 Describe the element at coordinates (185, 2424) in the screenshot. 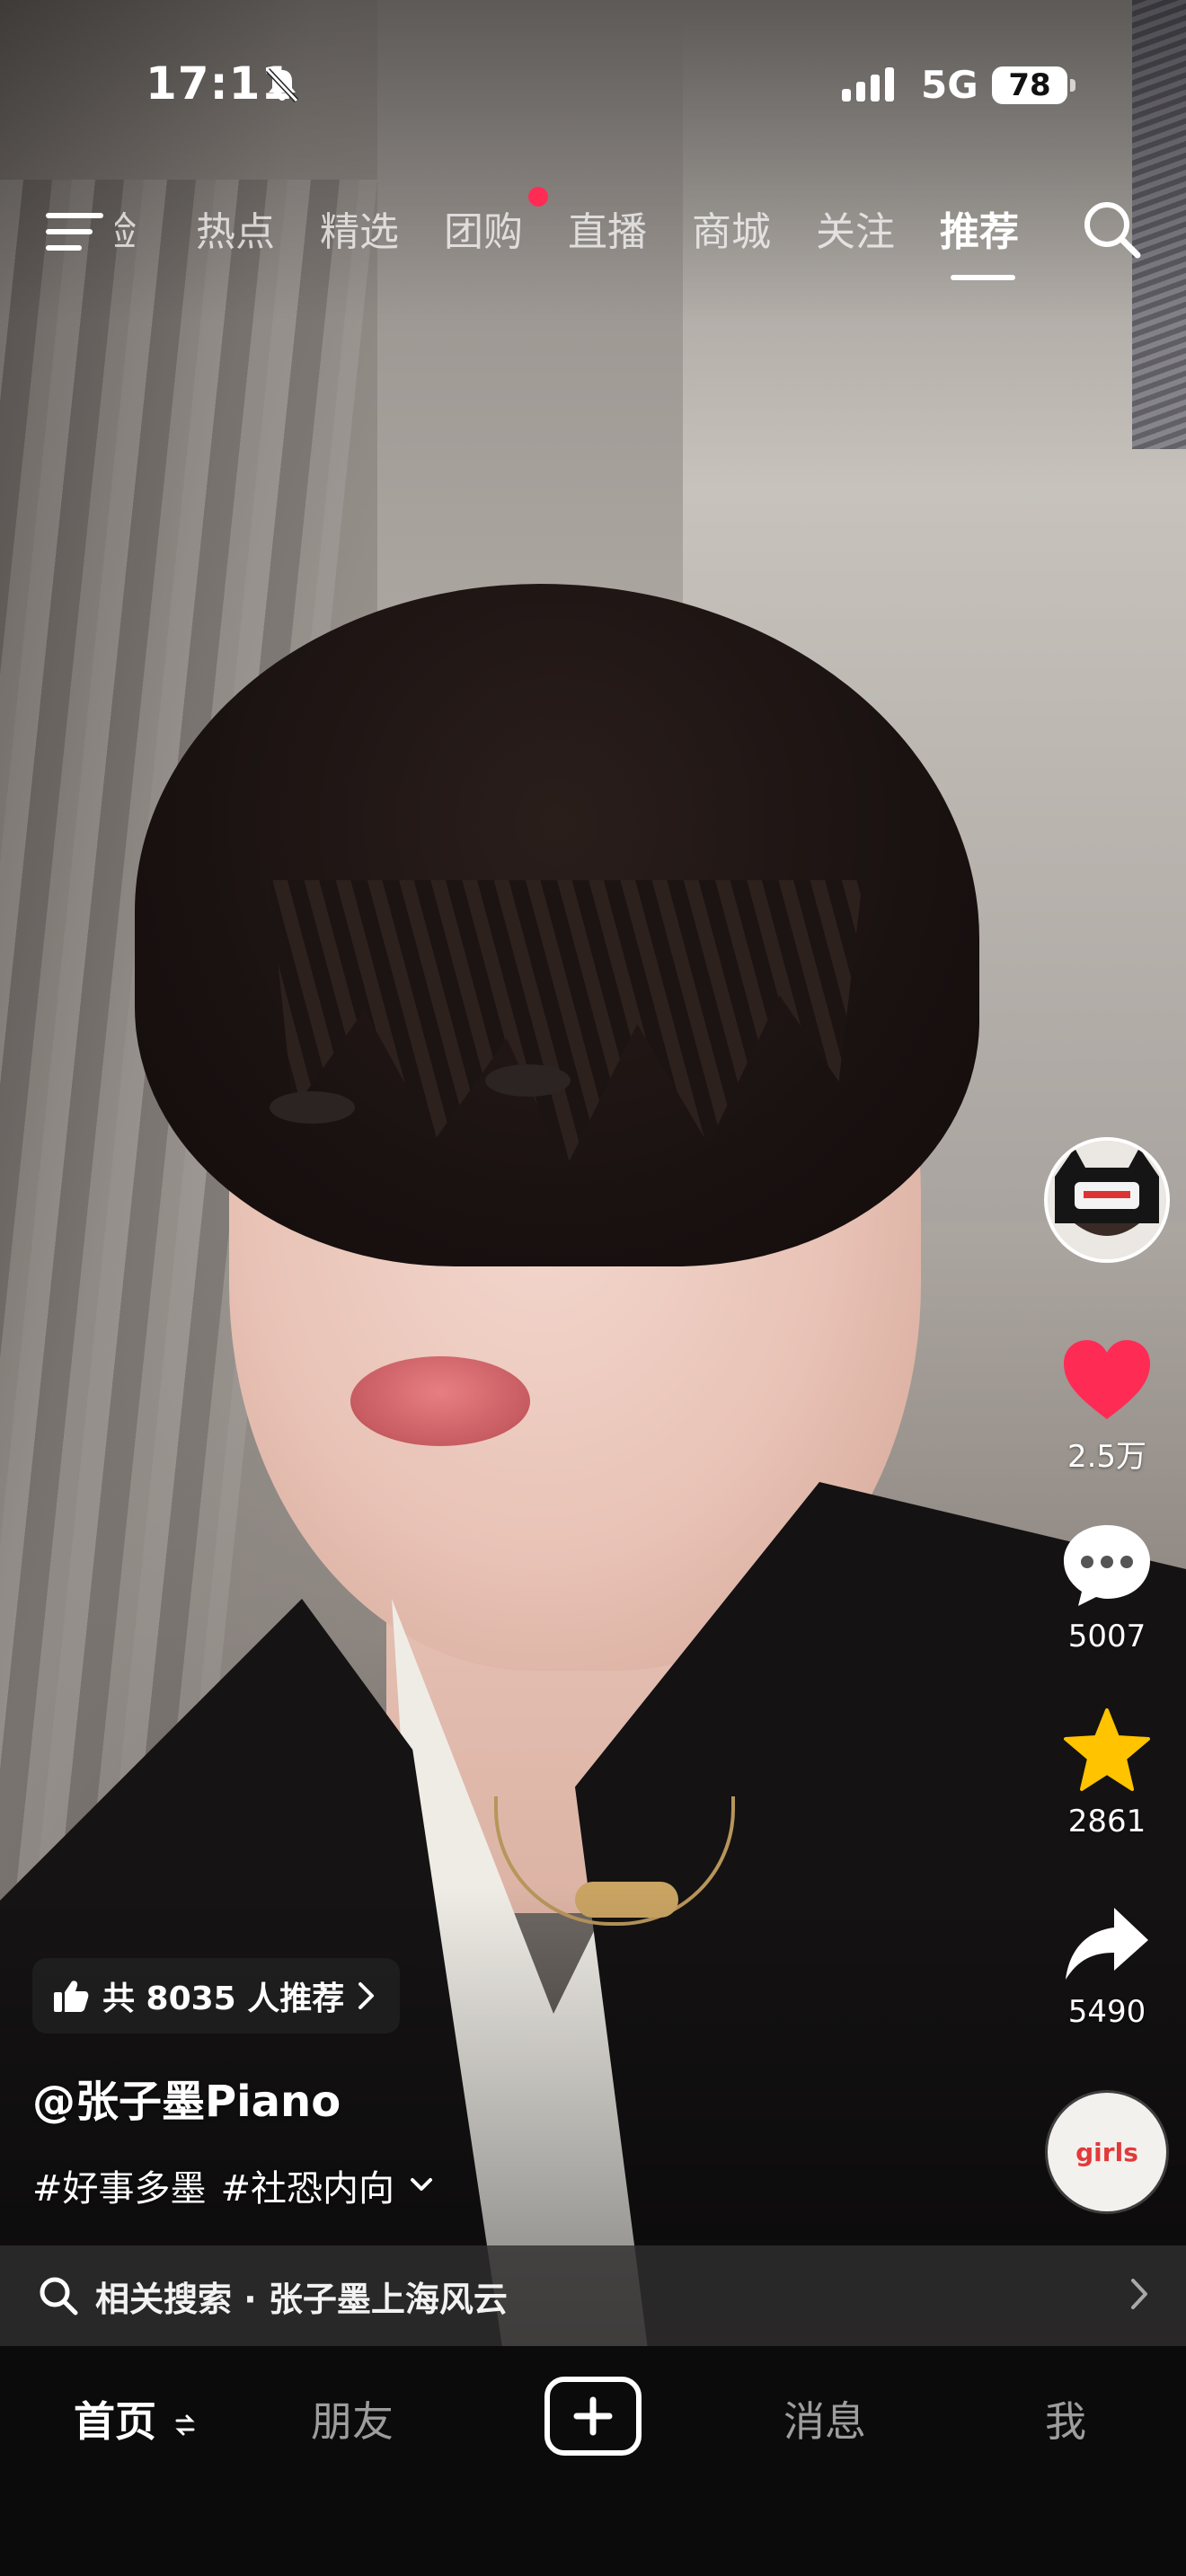

I see `swap-arrows-icon` at that location.